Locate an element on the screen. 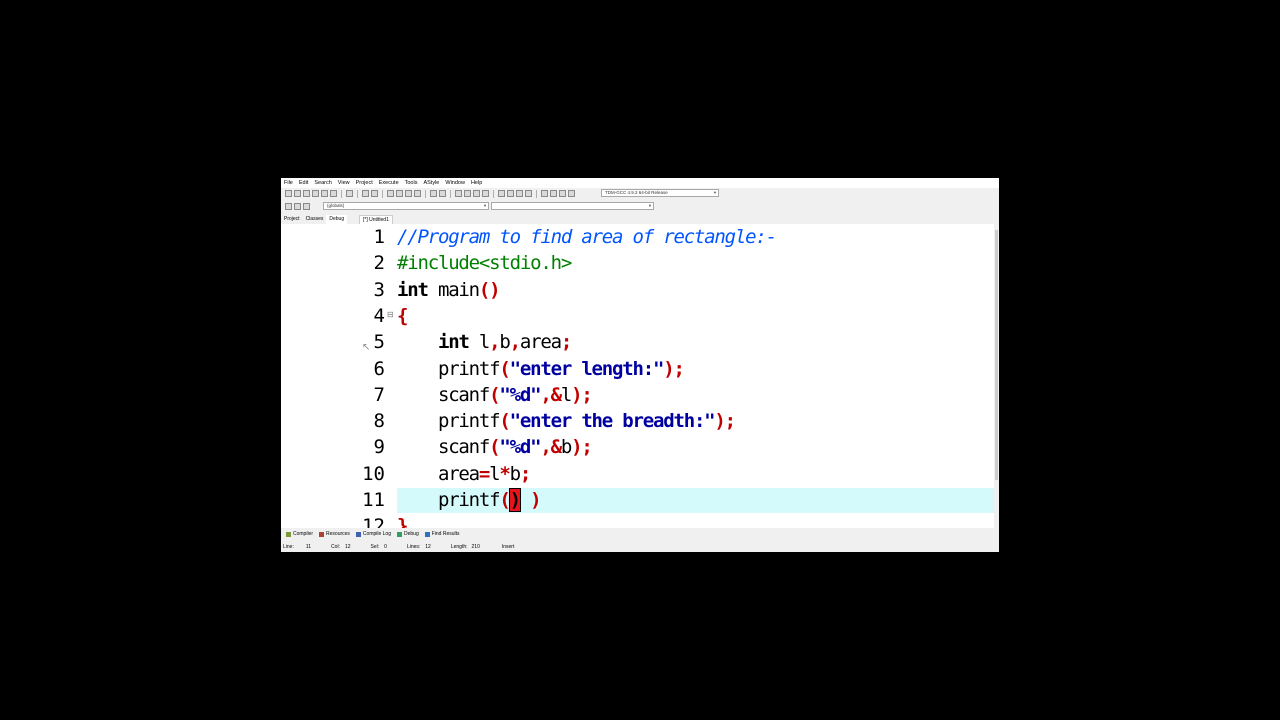 The width and height of the screenshot is (1280, 720). code-text: scanf("%d",&l); is located at coordinates (495, 395).